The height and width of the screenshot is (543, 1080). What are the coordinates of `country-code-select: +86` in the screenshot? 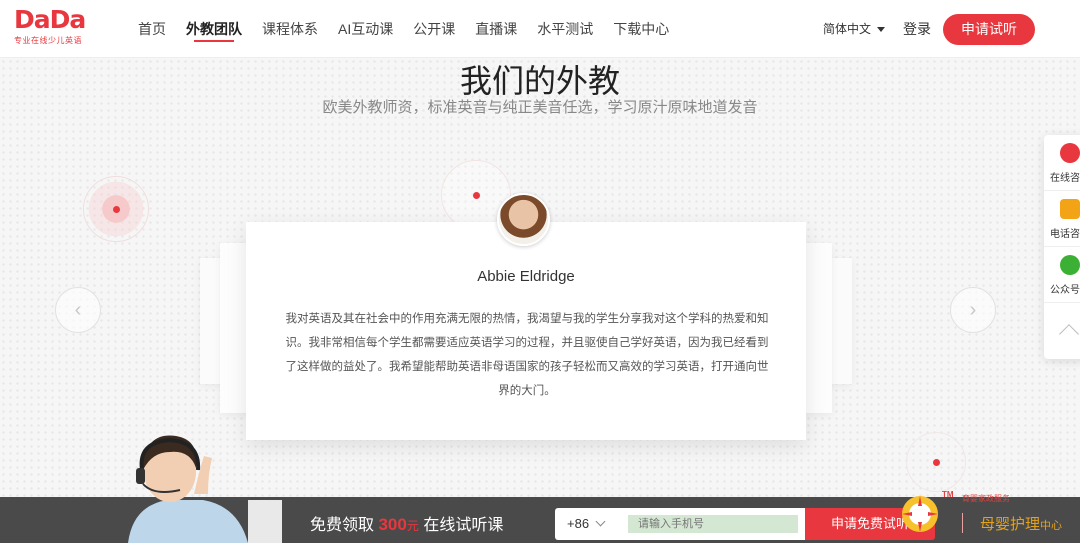 It's located at (586, 524).